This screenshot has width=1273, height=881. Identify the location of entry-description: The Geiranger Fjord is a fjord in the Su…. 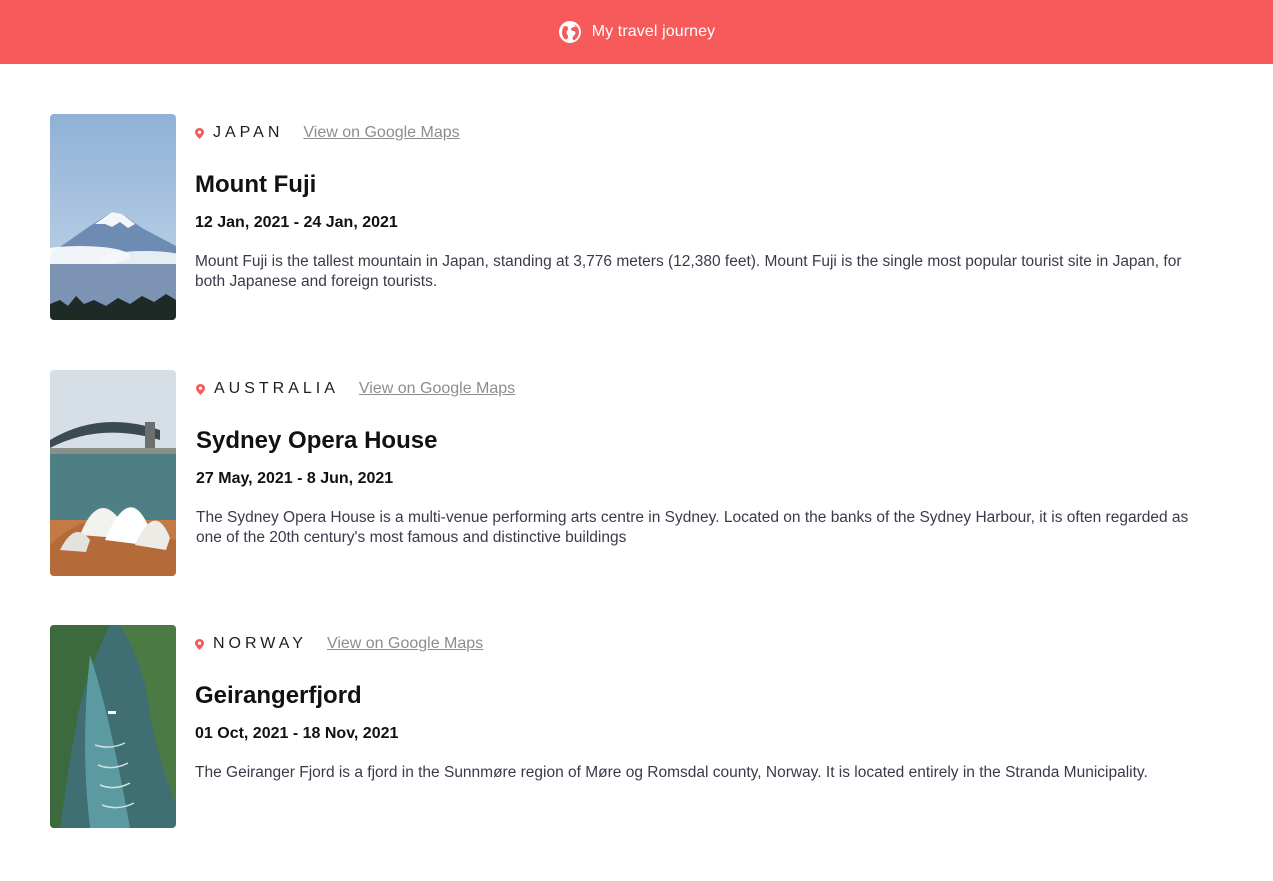
(671, 772).